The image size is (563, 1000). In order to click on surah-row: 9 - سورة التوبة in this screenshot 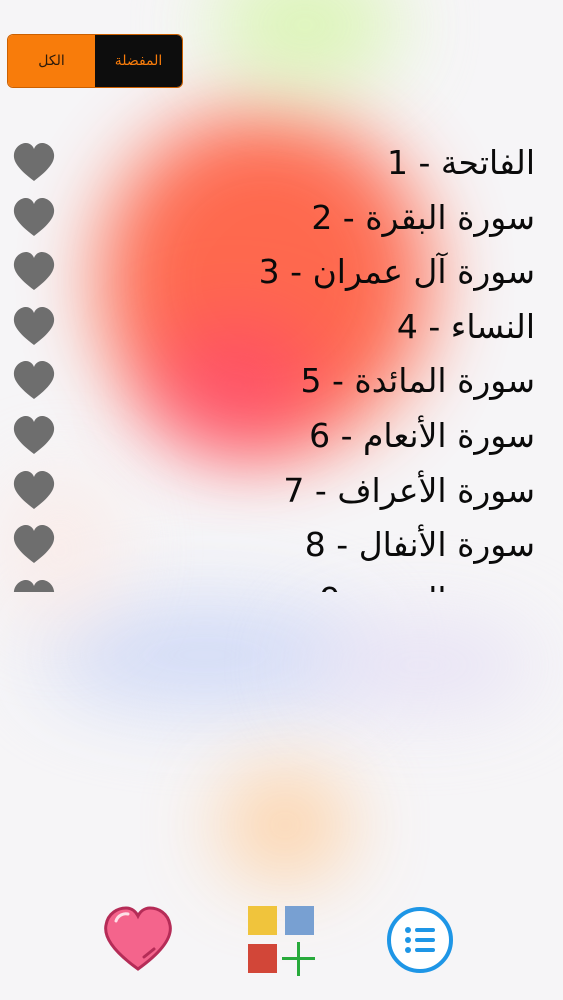, I will do `click(281, 582)`.